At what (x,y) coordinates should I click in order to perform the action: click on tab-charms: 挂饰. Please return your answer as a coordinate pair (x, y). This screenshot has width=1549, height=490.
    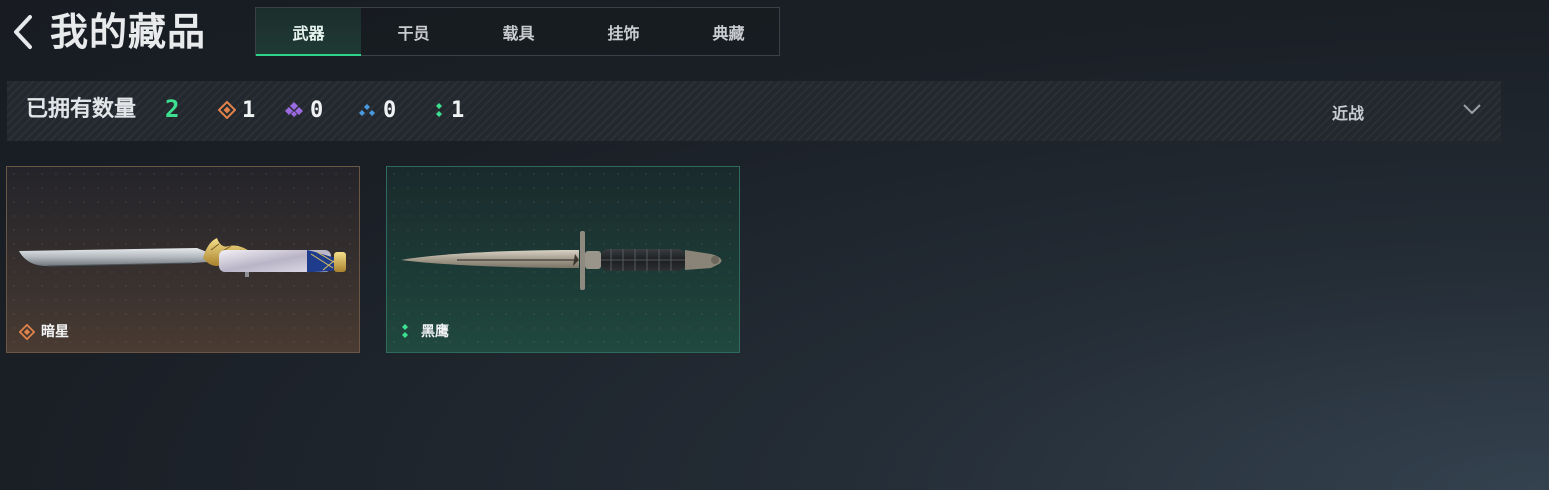
    Looking at the image, I should click on (623, 31).